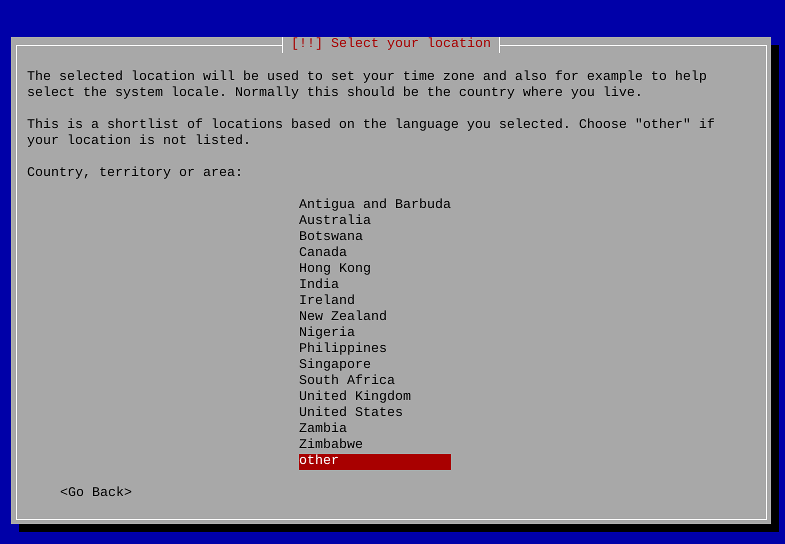 Image resolution: width=785 pixels, height=544 pixels. Describe the element at coordinates (375, 222) in the screenshot. I see `country-option: Australia` at that location.